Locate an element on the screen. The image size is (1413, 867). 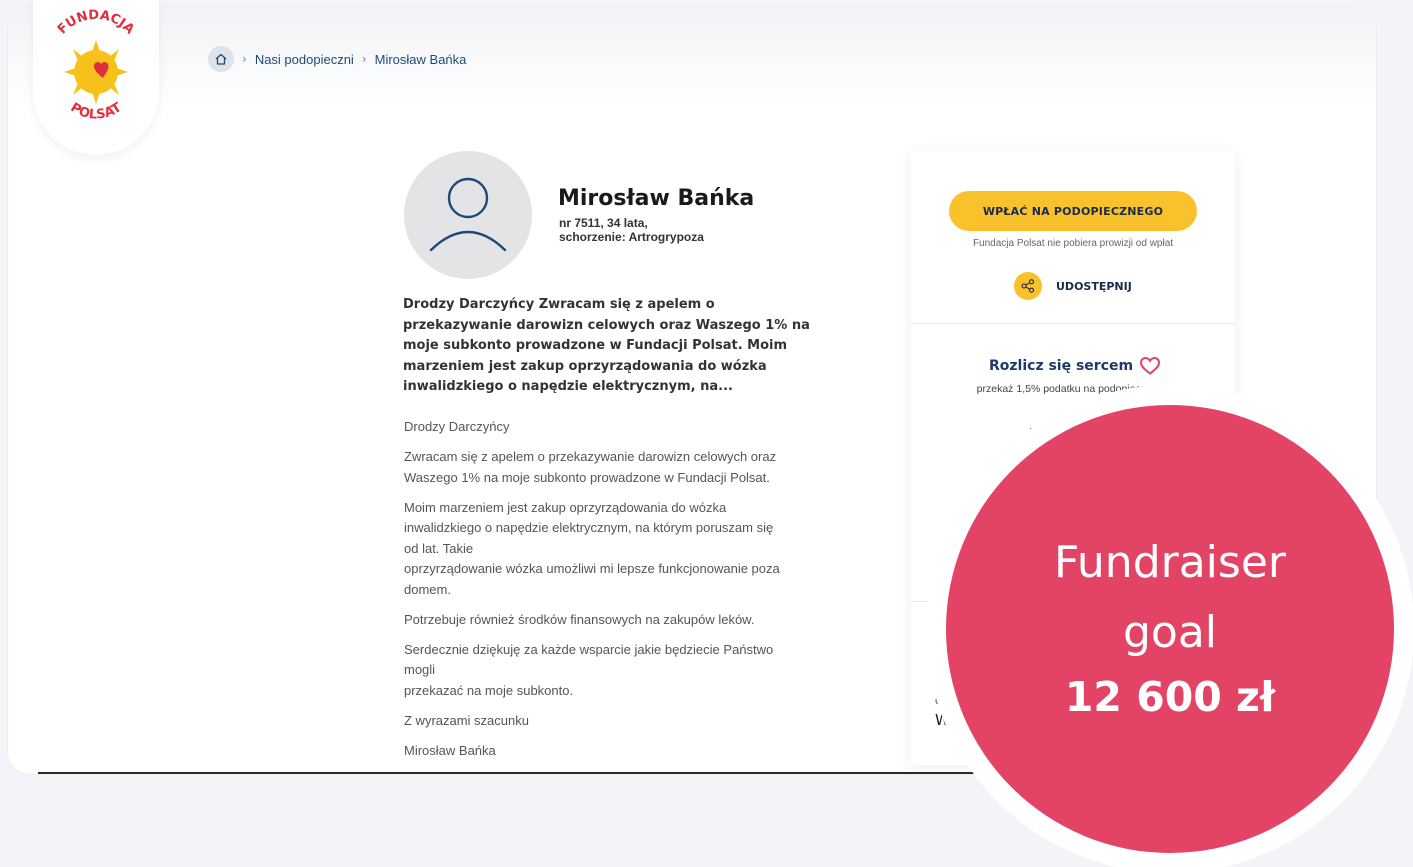
goal-label-line2: goal is located at coordinates (1170, 632).